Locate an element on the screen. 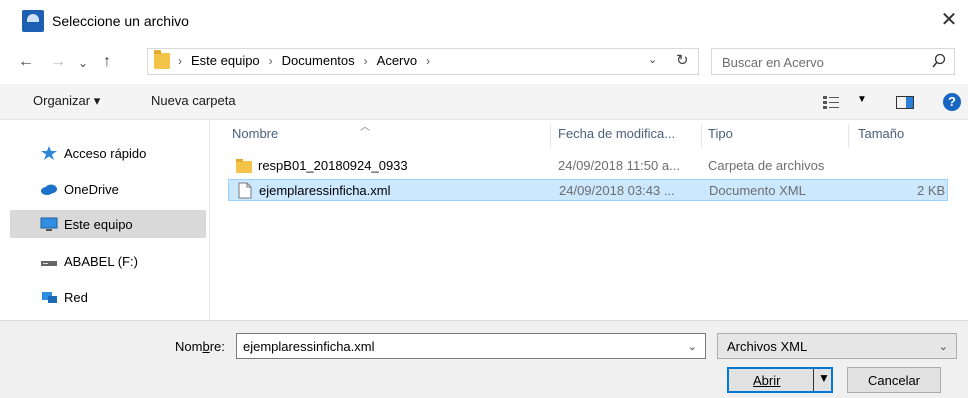 The width and height of the screenshot is (968, 398). network-icon is located at coordinates (49, 297).